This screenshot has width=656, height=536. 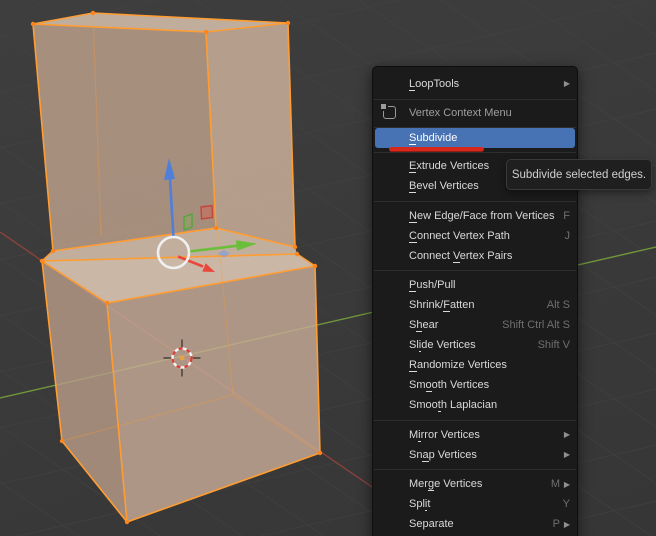 I want to click on gizmo-plane-x-handle, so click(x=207, y=212).